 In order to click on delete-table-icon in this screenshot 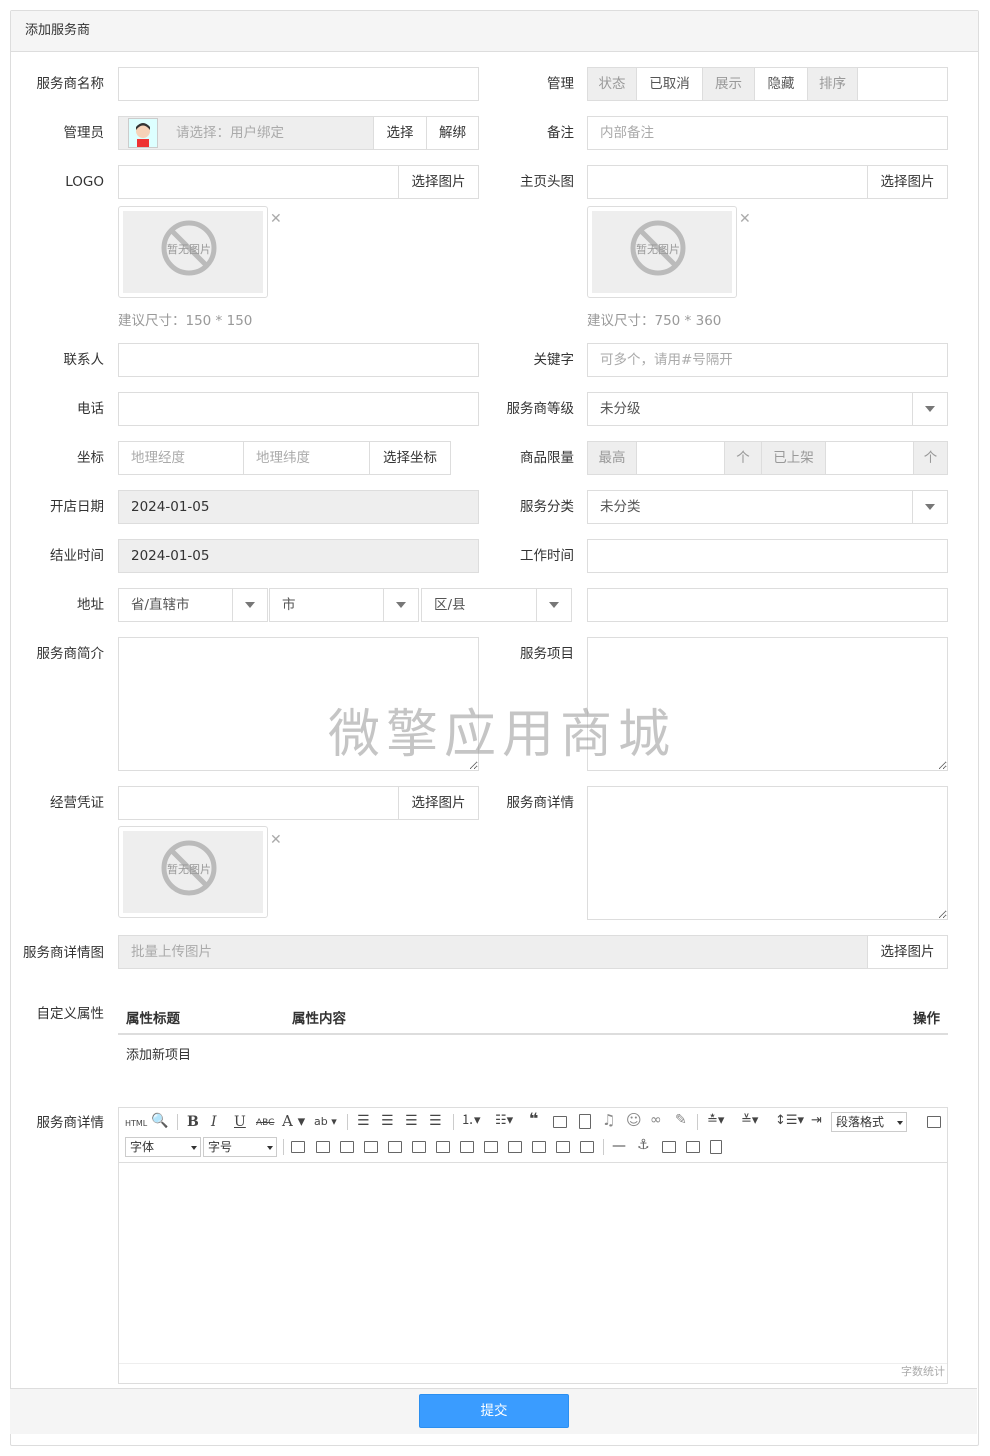, I will do `click(323, 1147)`.